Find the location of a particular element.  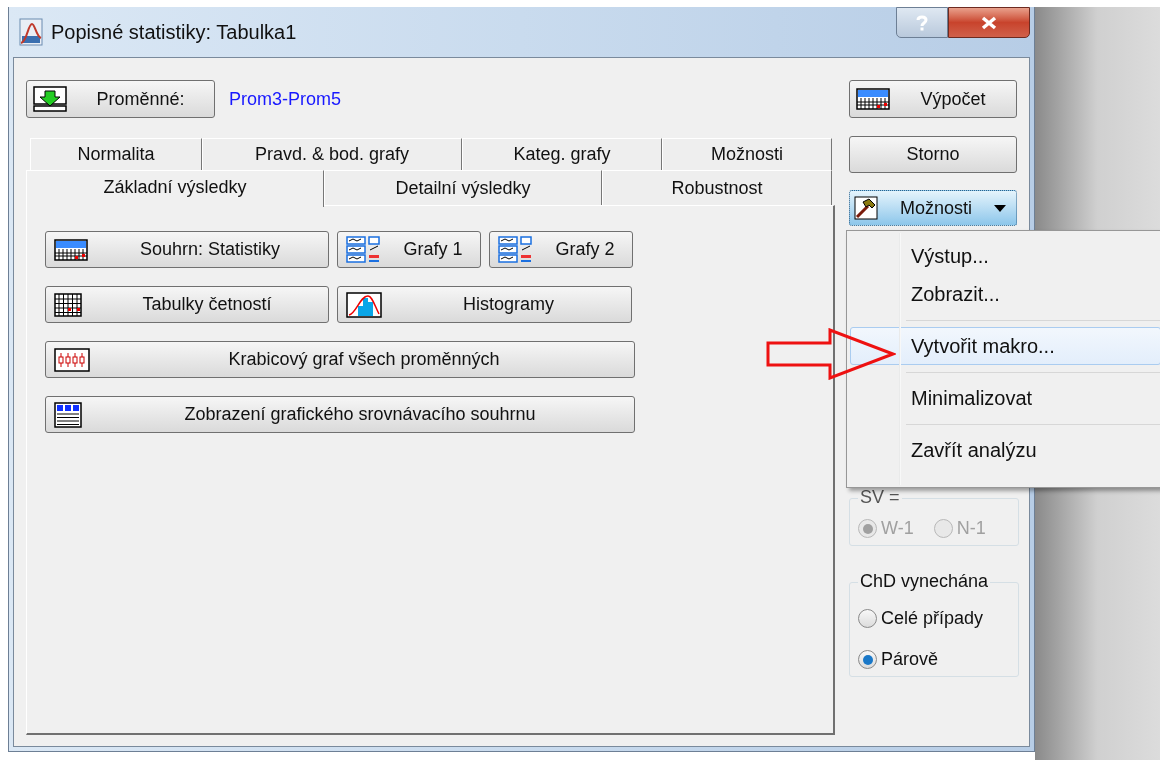

menu-item: Minimalizovat is located at coordinates (1005, 398).